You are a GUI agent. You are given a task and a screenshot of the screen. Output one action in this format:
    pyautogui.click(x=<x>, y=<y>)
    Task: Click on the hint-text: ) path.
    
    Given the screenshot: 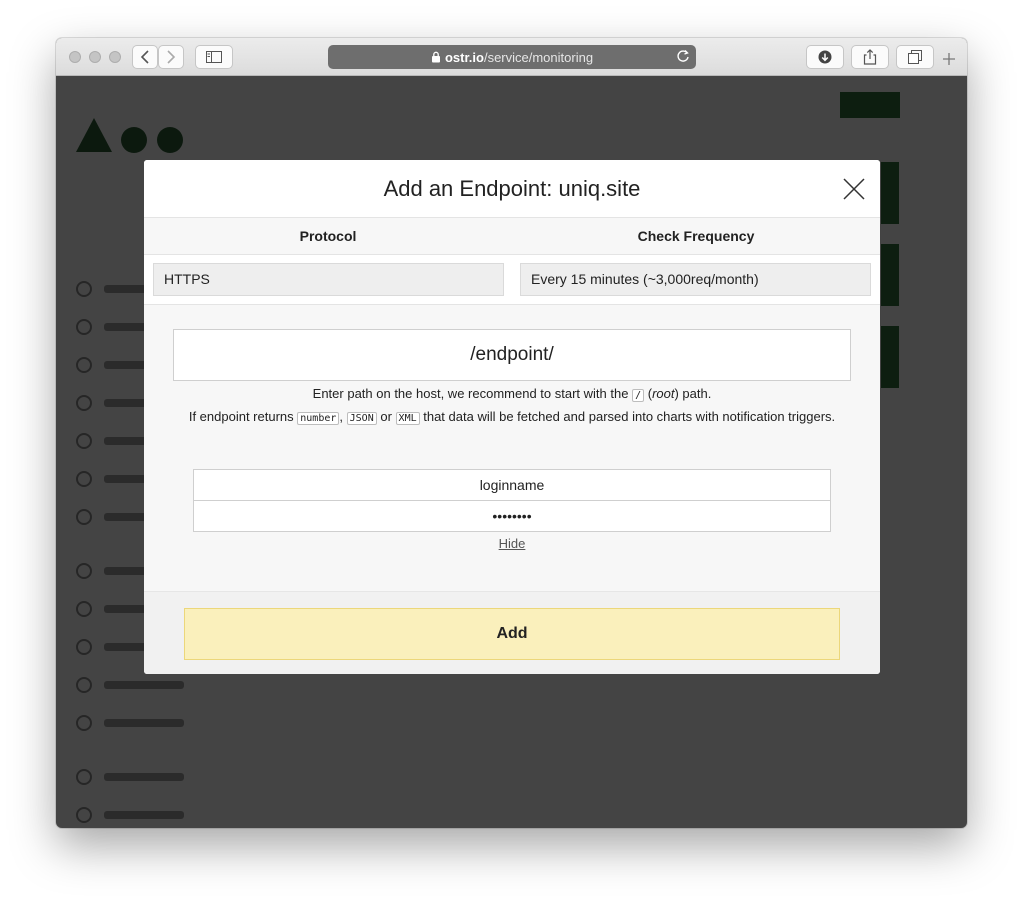 What is the action you would take?
    pyautogui.click(x=693, y=393)
    